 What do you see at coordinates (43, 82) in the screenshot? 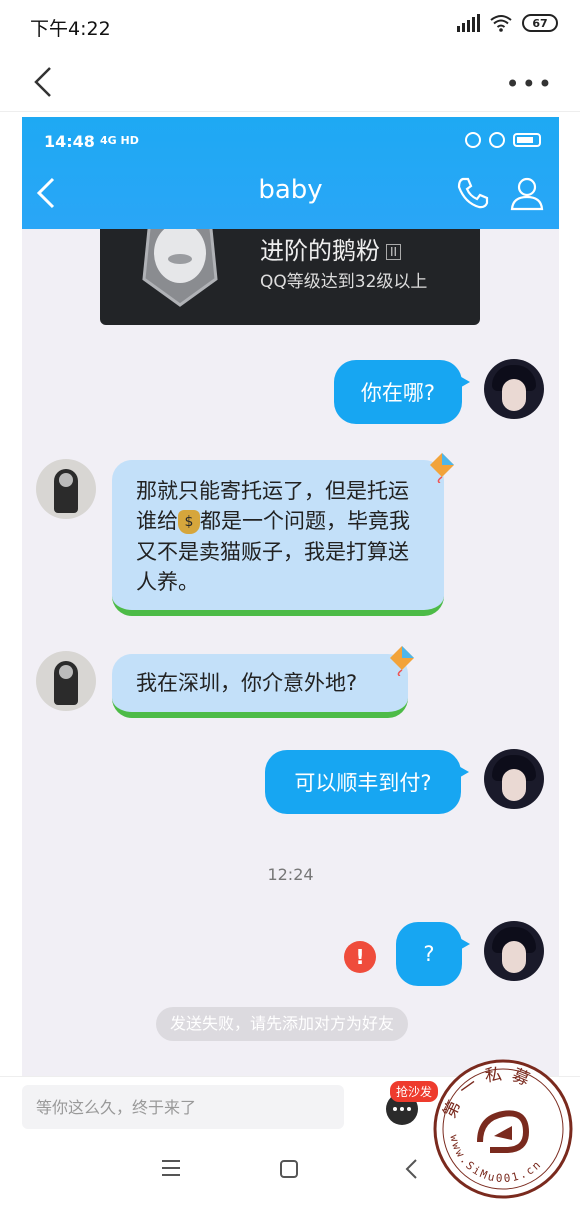
I see `back-icon` at bounding box center [43, 82].